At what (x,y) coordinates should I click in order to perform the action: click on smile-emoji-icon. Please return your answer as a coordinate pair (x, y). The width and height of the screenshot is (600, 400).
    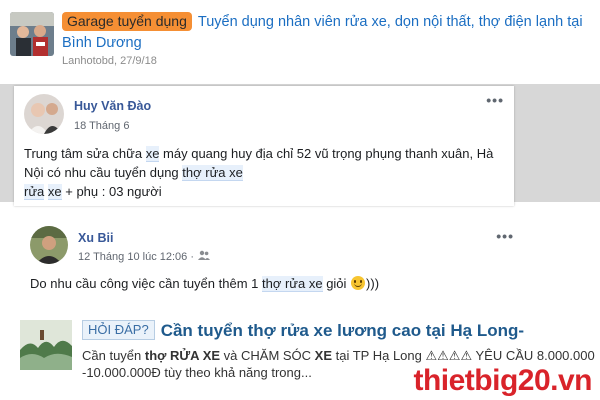
    Looking at the image, I should click on (358, 283).